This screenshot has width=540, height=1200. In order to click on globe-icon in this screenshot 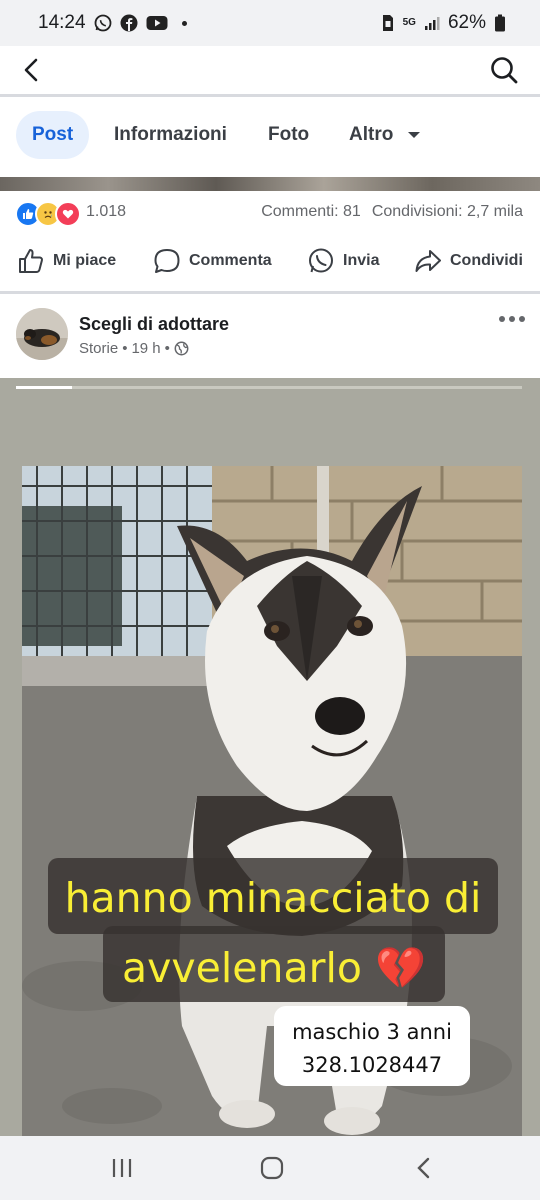, I will do `click(181, 348)`.